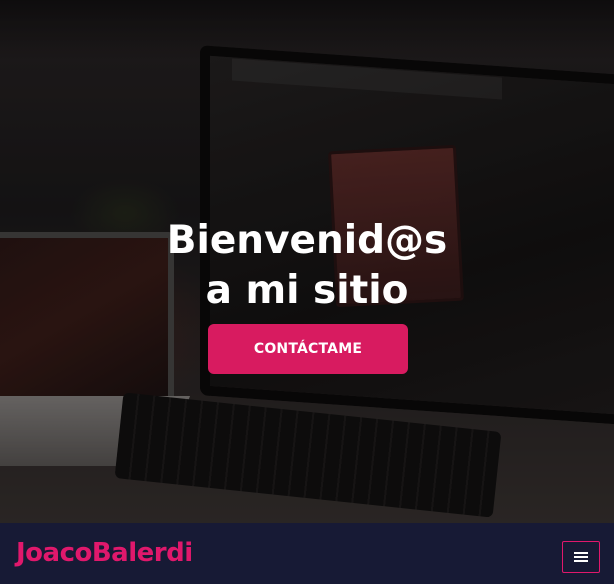 This screenshot has width=614, height=584. Describe the element at coordinates (307, 553) in the screenshot. I see `bottom-navbar: JoacoBalerdi` at that location.